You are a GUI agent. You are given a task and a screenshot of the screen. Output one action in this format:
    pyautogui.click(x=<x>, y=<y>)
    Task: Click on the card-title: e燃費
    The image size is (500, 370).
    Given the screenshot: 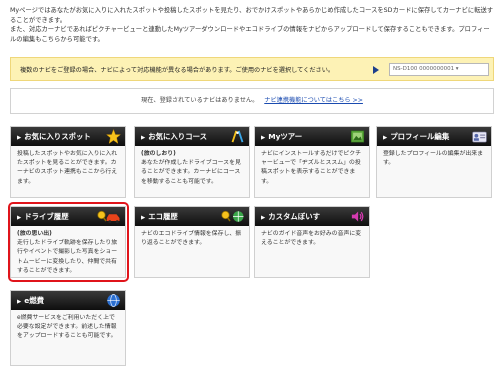 What is the action you would take?
    pyautogui.click(x=34, y=300)
    